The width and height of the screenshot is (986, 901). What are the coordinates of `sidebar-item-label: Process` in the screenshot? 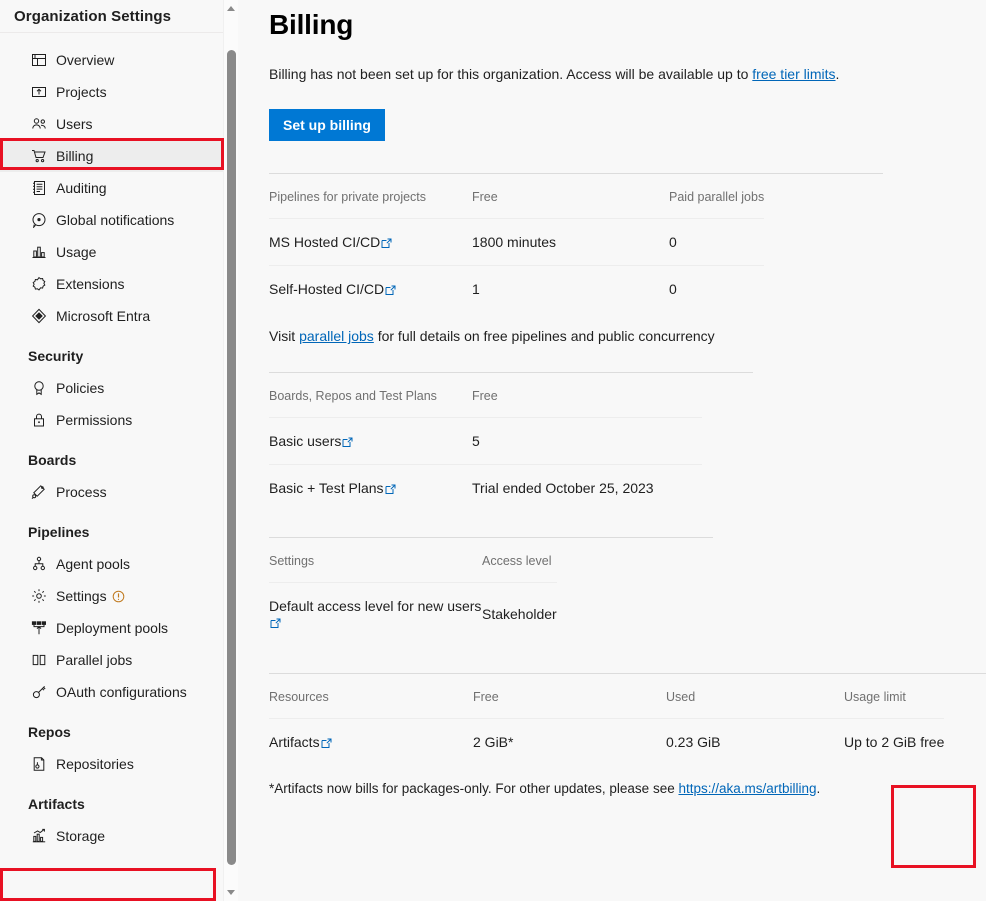 It's located at (81, 492).